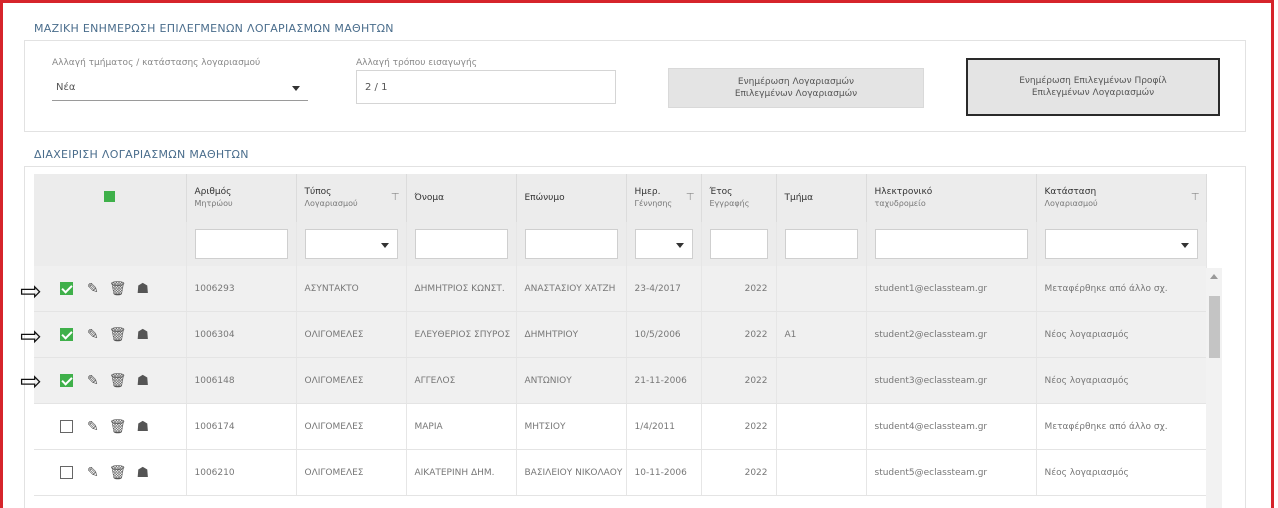 Image resolution: width=1278 pixels, height=508 pixels. I want to click on scrollbar-thumb, so click(1214, 327).